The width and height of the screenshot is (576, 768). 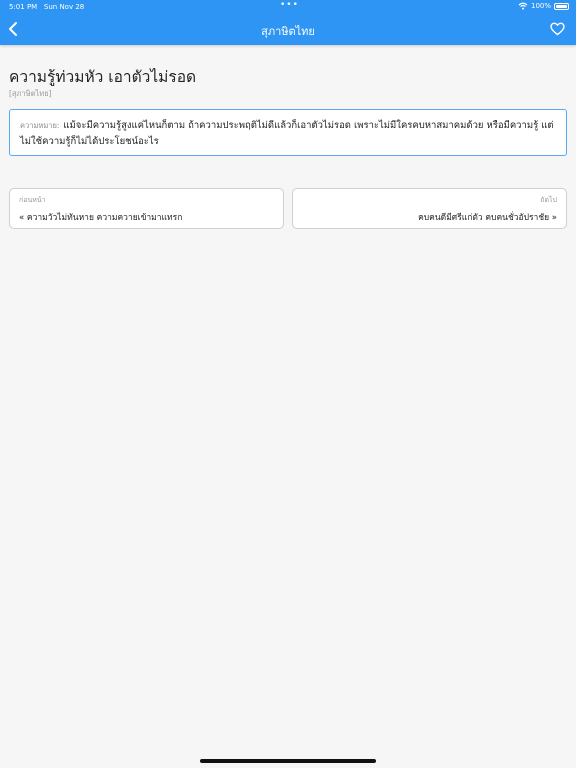 What do you see at coordinates (288, 761) in the screenshot?
I see `home-indicator` at bounding box center [288, 761].